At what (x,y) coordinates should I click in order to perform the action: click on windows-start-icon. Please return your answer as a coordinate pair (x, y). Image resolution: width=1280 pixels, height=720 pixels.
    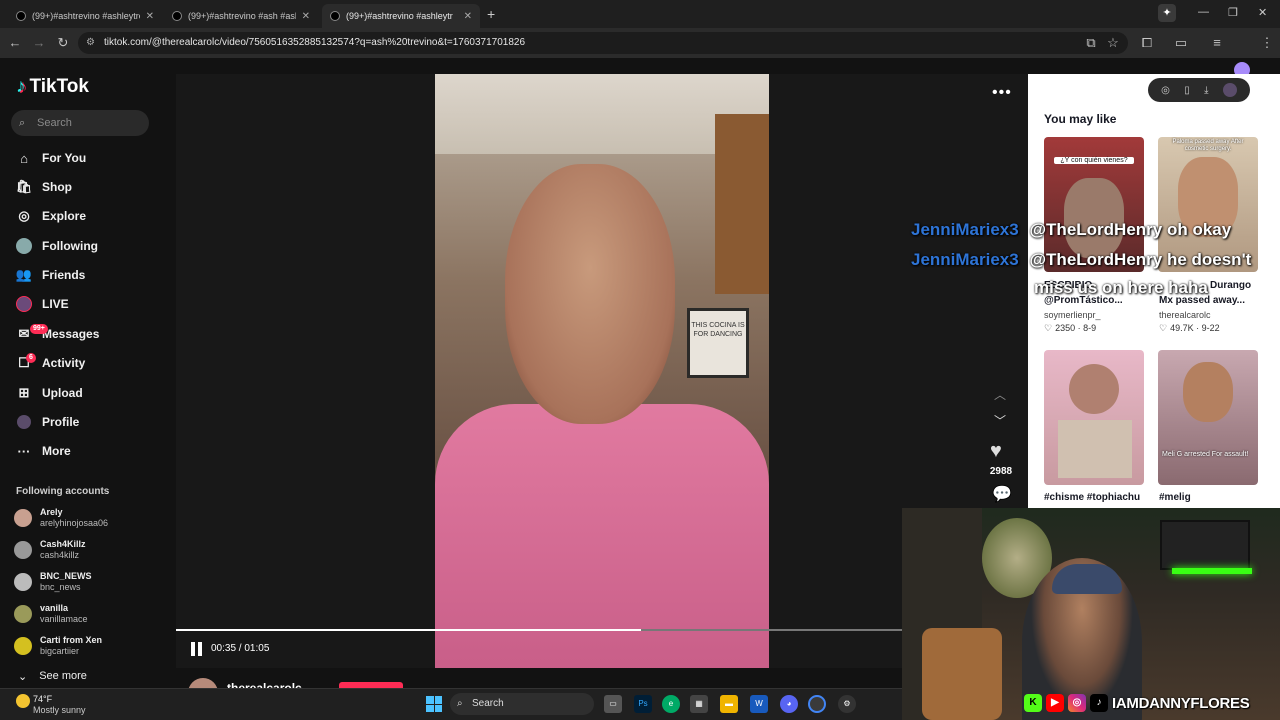
    Looking at the image, I should click on (434, 704).